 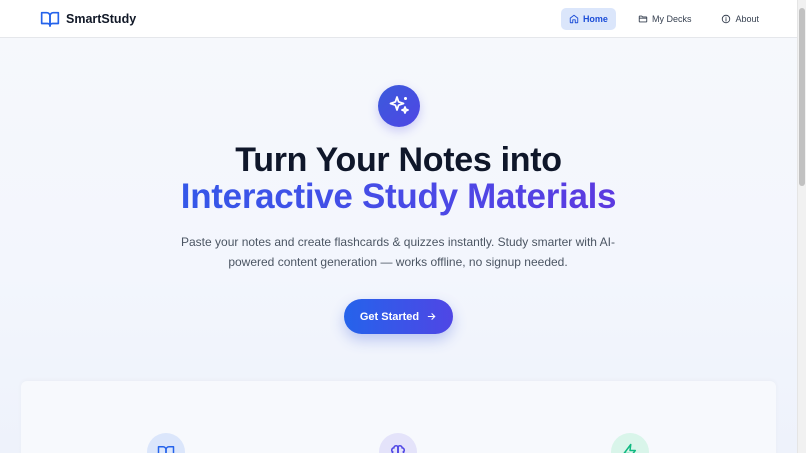 I want to click on hero-title-line1: Turn Your Notes into, so click(x=398, y=160).